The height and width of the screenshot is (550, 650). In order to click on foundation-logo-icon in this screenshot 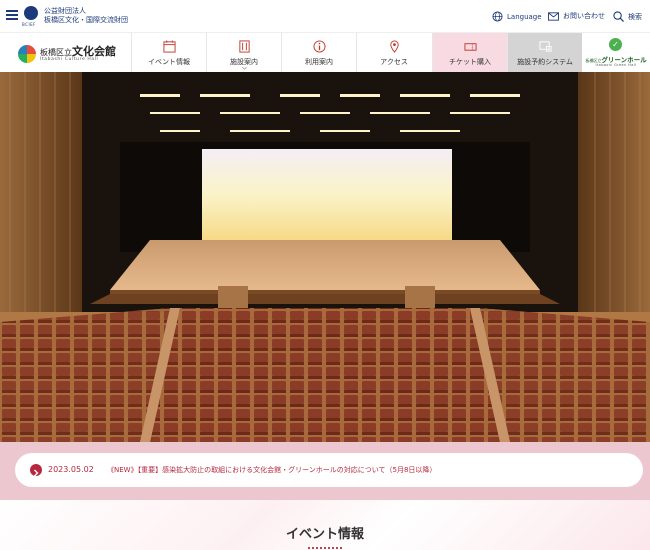, I will do `click(31, 13)`.